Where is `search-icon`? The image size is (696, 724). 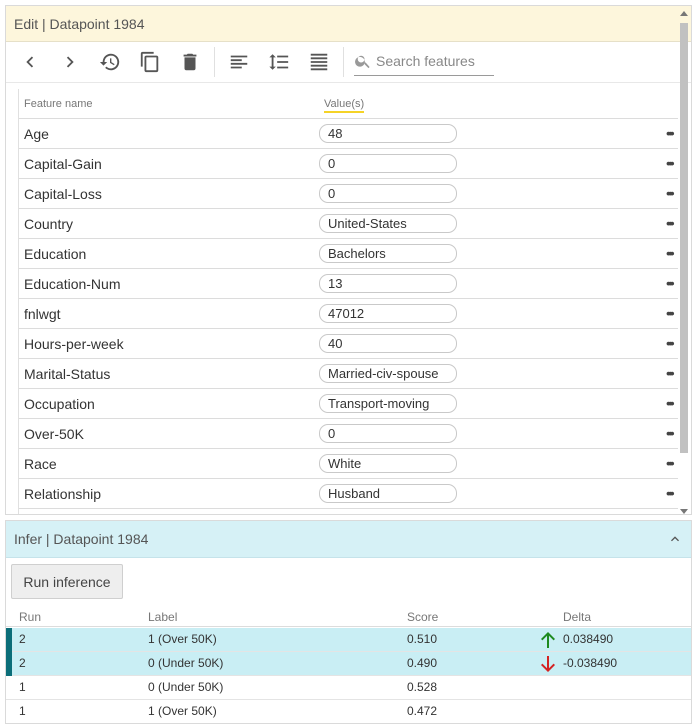 search-icon is located at coordinates (362, 61).